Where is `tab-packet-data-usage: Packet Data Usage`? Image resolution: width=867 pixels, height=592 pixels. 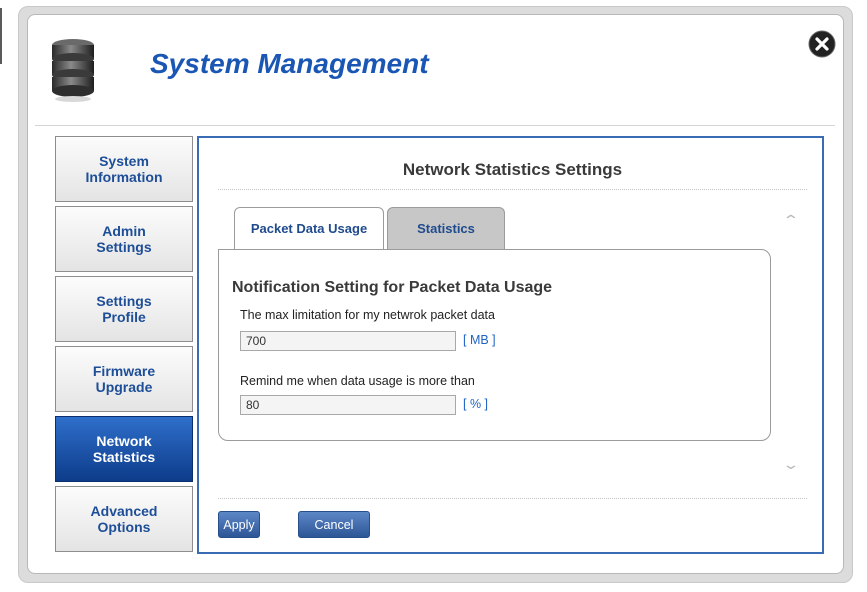 tab-packet-data-usage: Packet Data Usage is located at coordinates (309, 228).